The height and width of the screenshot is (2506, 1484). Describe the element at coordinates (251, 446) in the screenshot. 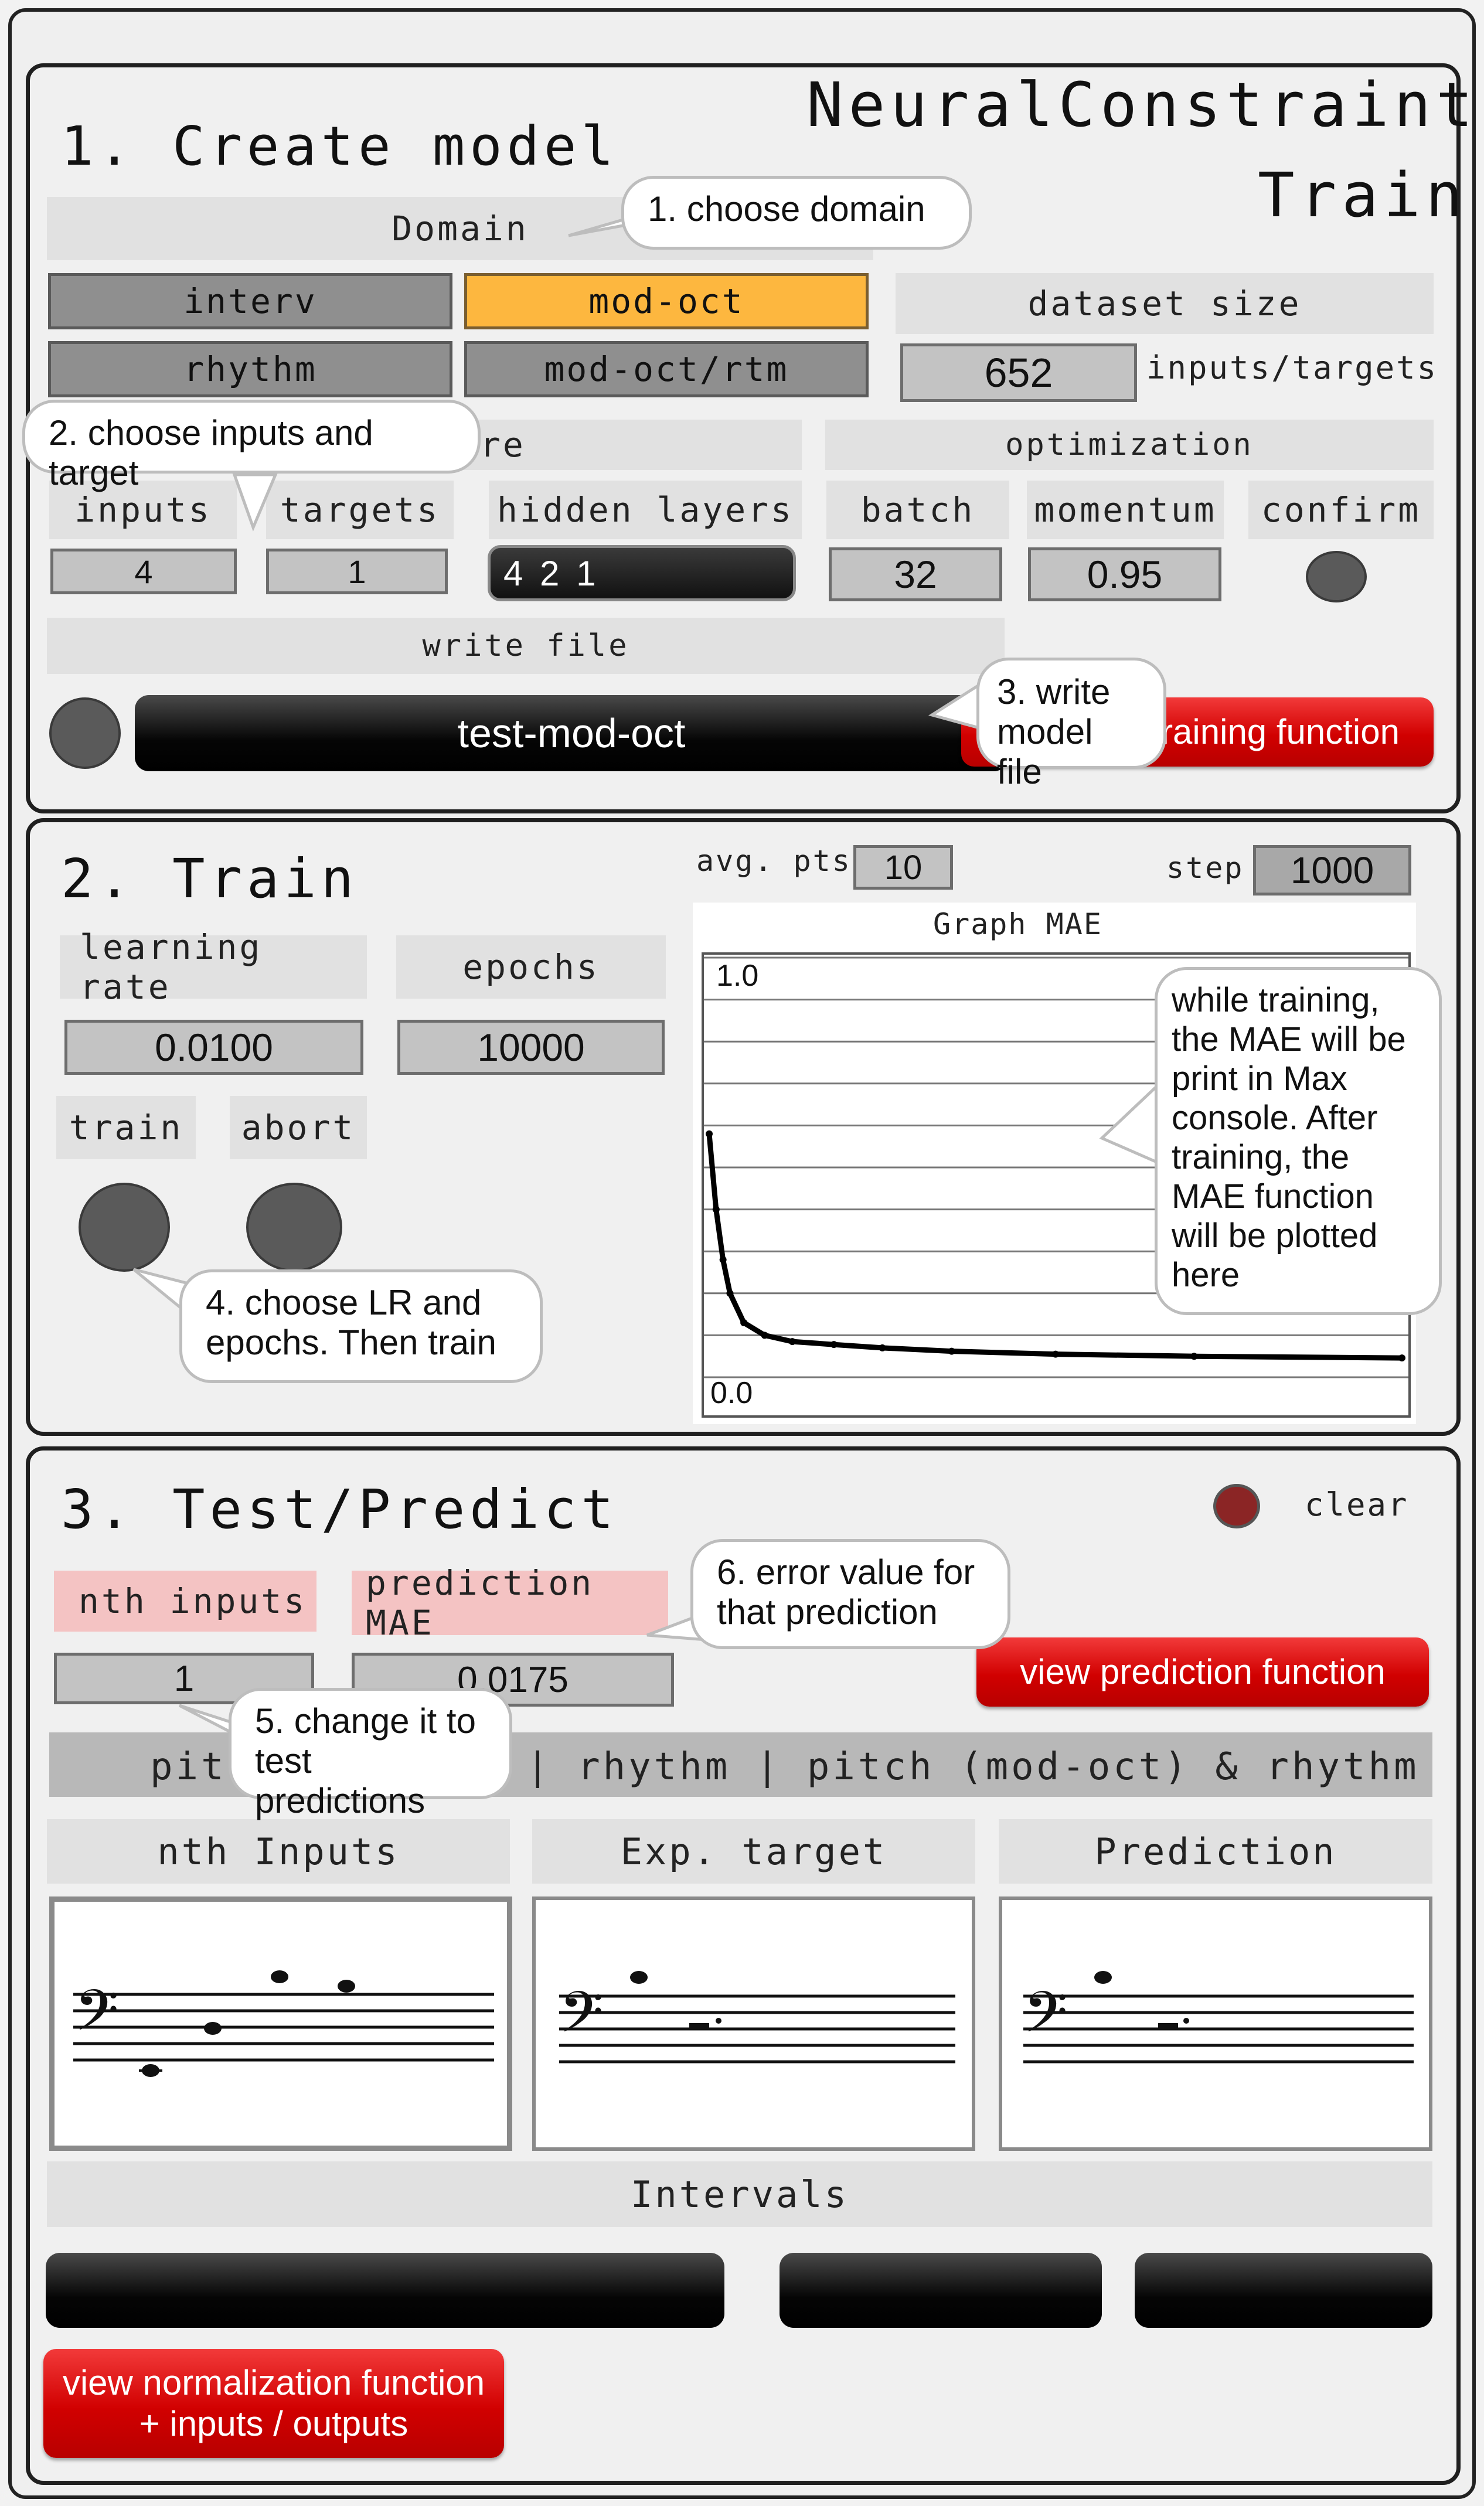

I see `callout-choose-inputs: 2. choose inputs and target` at that location.